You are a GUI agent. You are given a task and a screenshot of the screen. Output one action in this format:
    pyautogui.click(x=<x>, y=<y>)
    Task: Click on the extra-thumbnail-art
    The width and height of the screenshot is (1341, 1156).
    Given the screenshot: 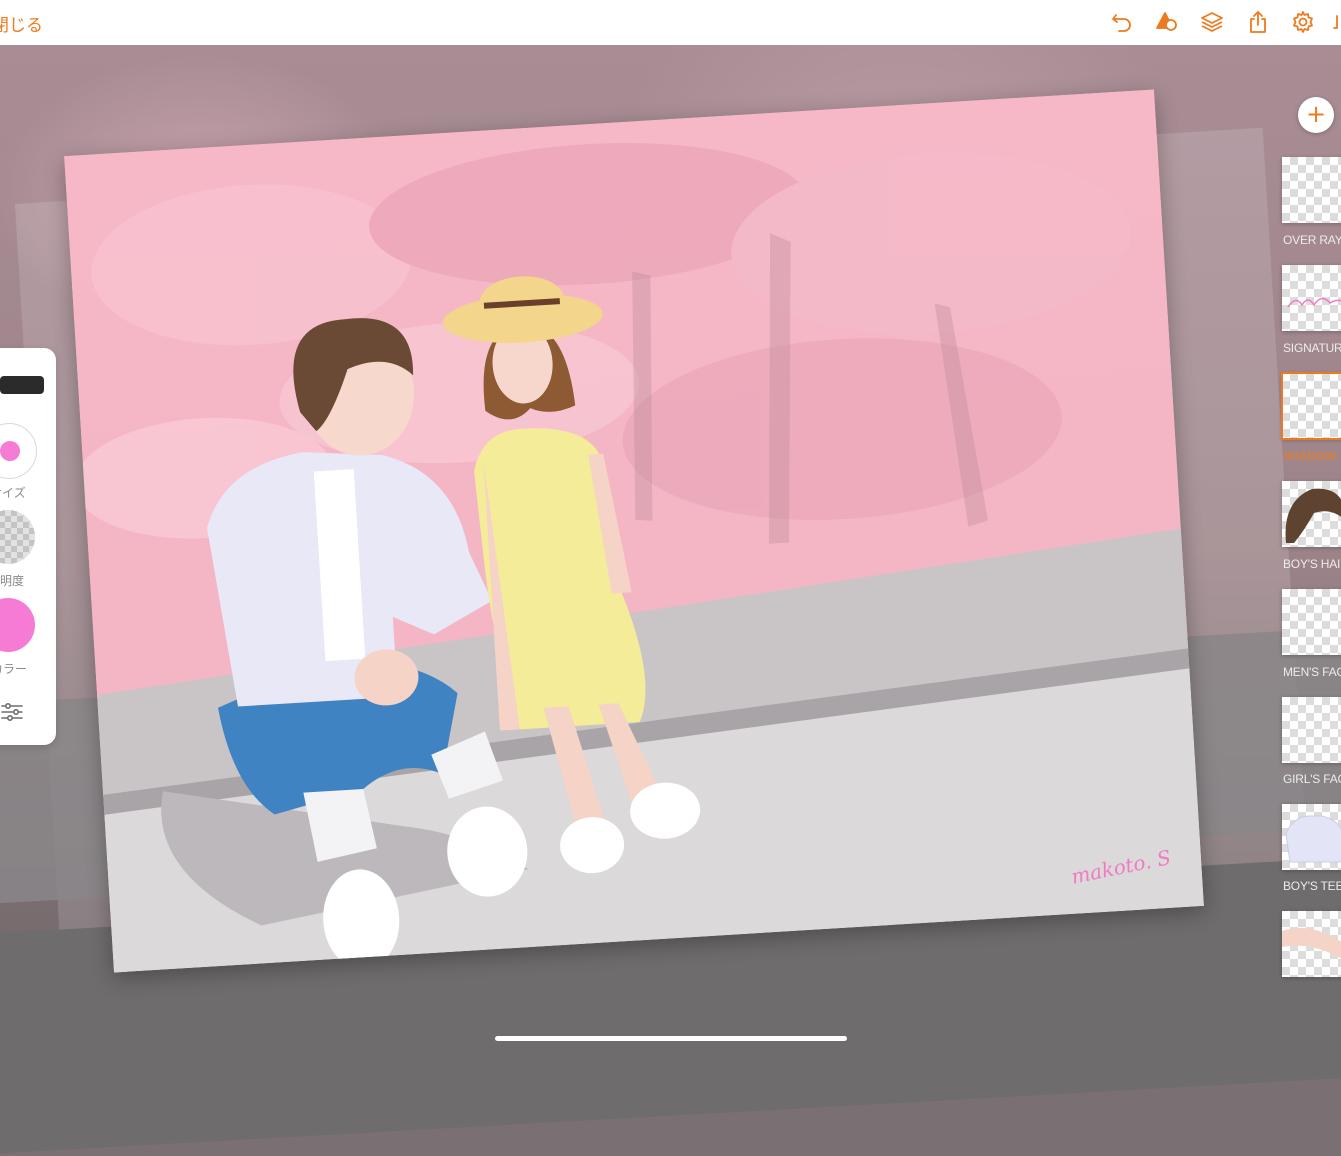 What is the action you would take?
    pyautogui.click(x=1311, y=943)
    